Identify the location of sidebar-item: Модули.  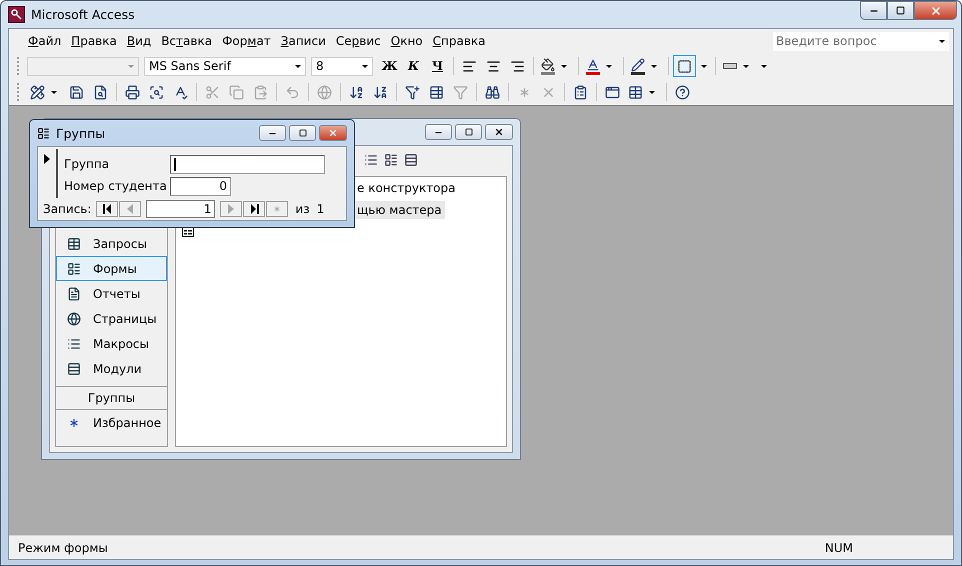
(111, 368).